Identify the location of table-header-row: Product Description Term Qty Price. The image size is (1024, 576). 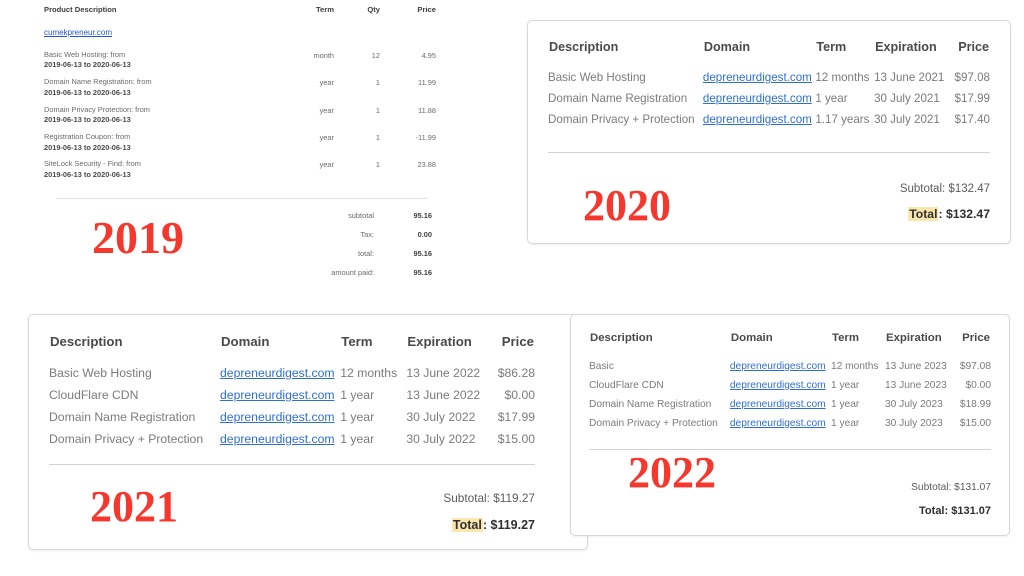
(240, 11).